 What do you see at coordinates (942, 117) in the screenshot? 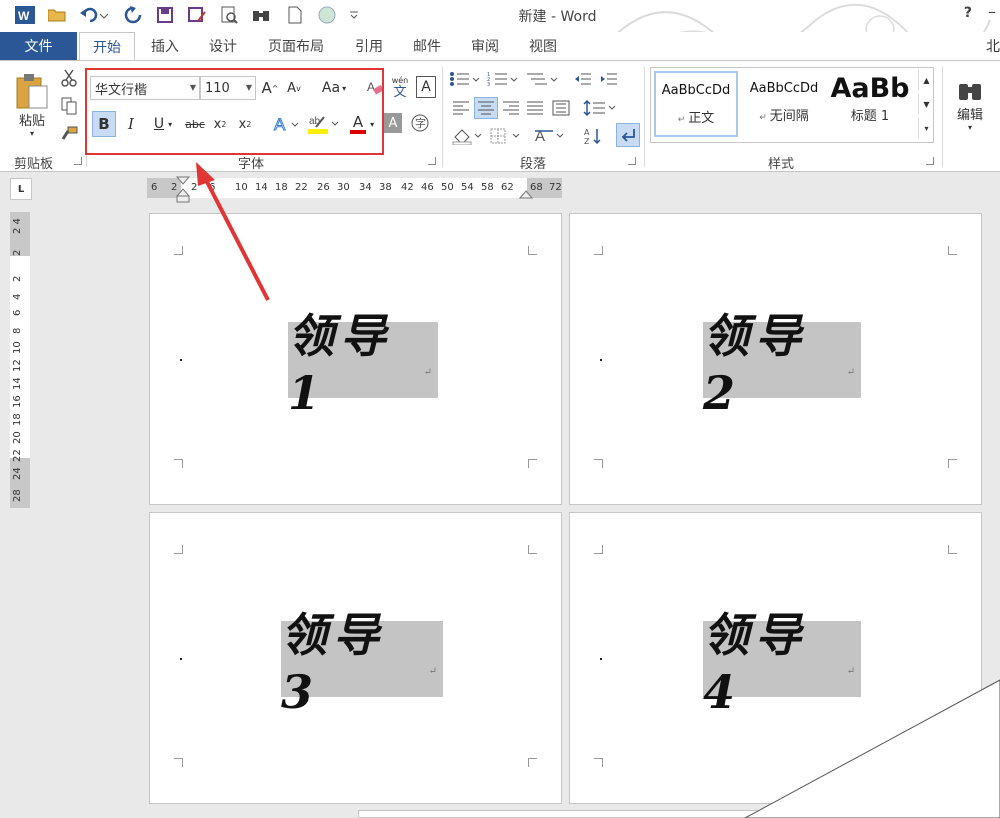
I see `group-divider` at bounding box center [942, 117].